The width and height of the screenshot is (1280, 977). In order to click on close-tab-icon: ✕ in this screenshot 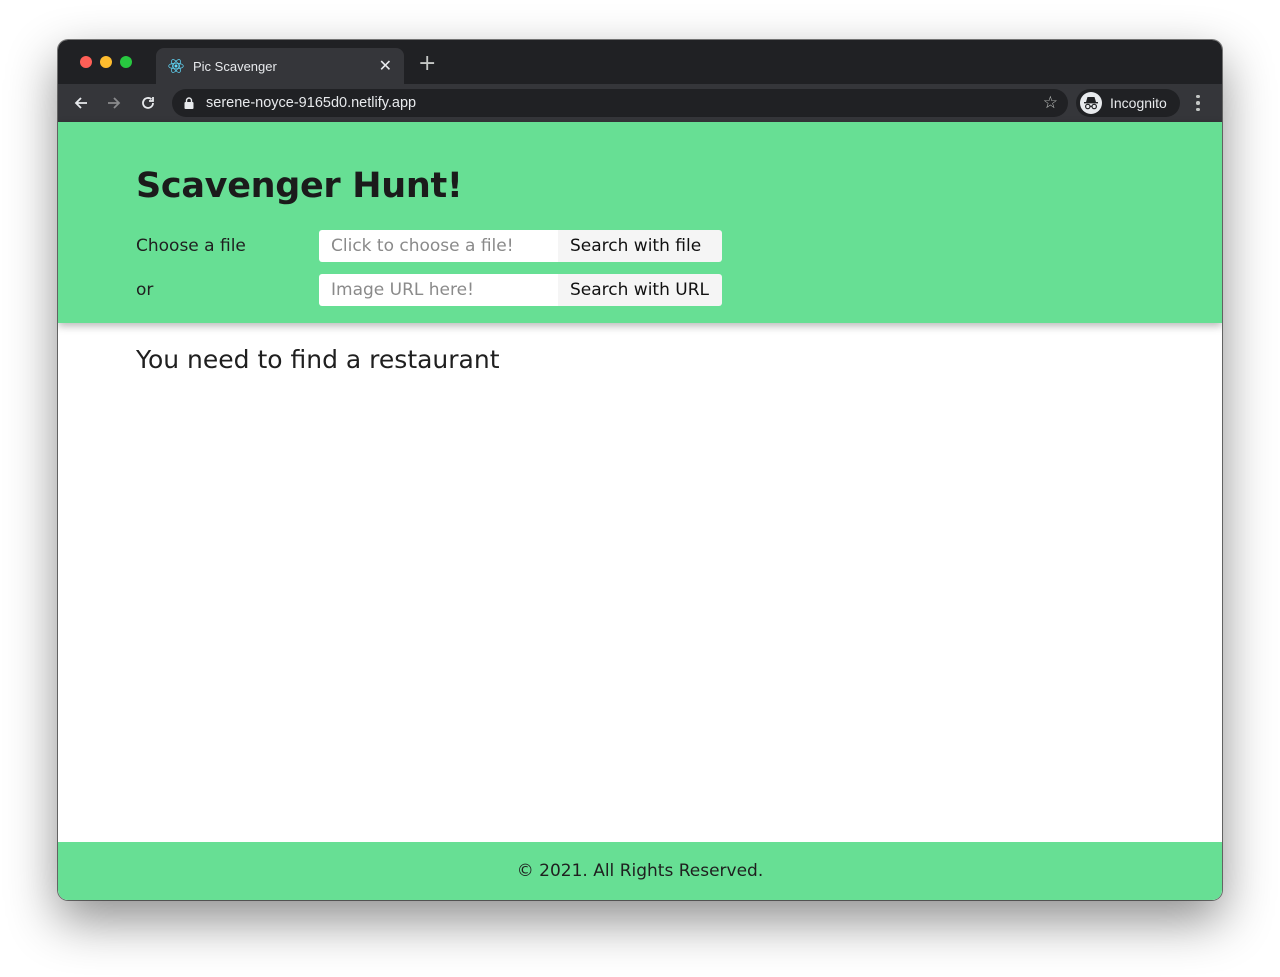, I will do `click(385, 66)`.